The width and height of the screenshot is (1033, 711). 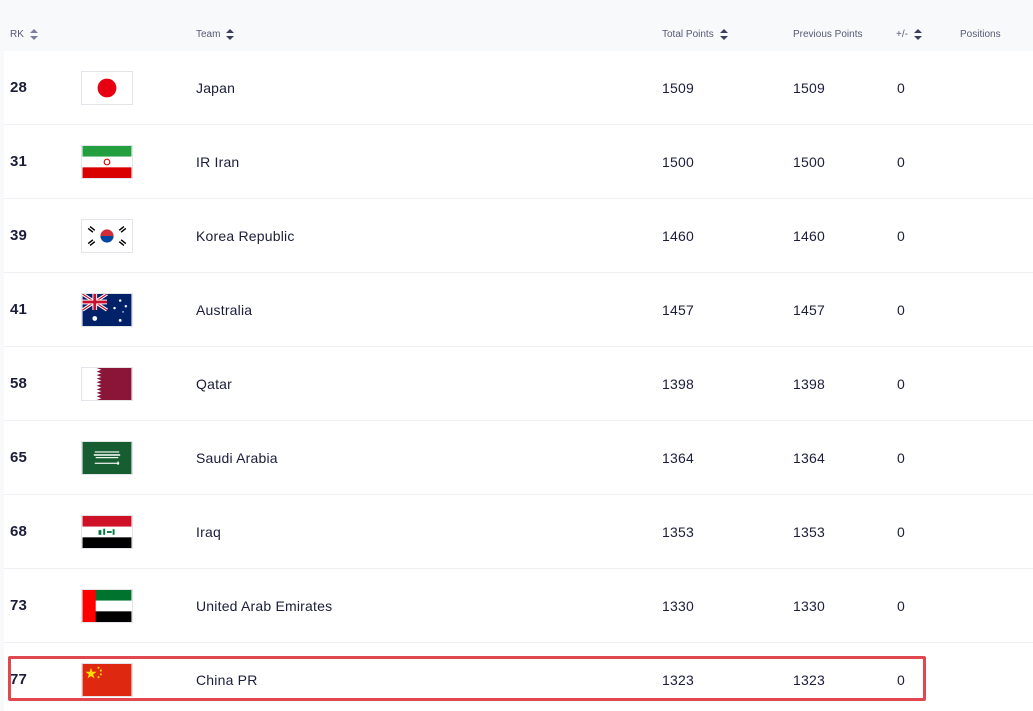 What do you see at coordinates (19, 457) in the screenshot?
I see `rank-cell: 65` at bounding box center [19, 457].